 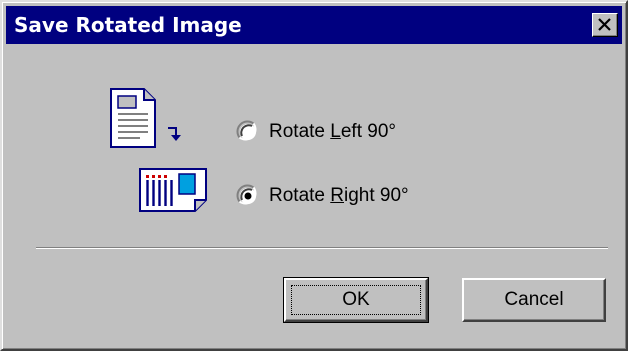 I want to click on ok-button-label: OK, so click(x=356, y=300).